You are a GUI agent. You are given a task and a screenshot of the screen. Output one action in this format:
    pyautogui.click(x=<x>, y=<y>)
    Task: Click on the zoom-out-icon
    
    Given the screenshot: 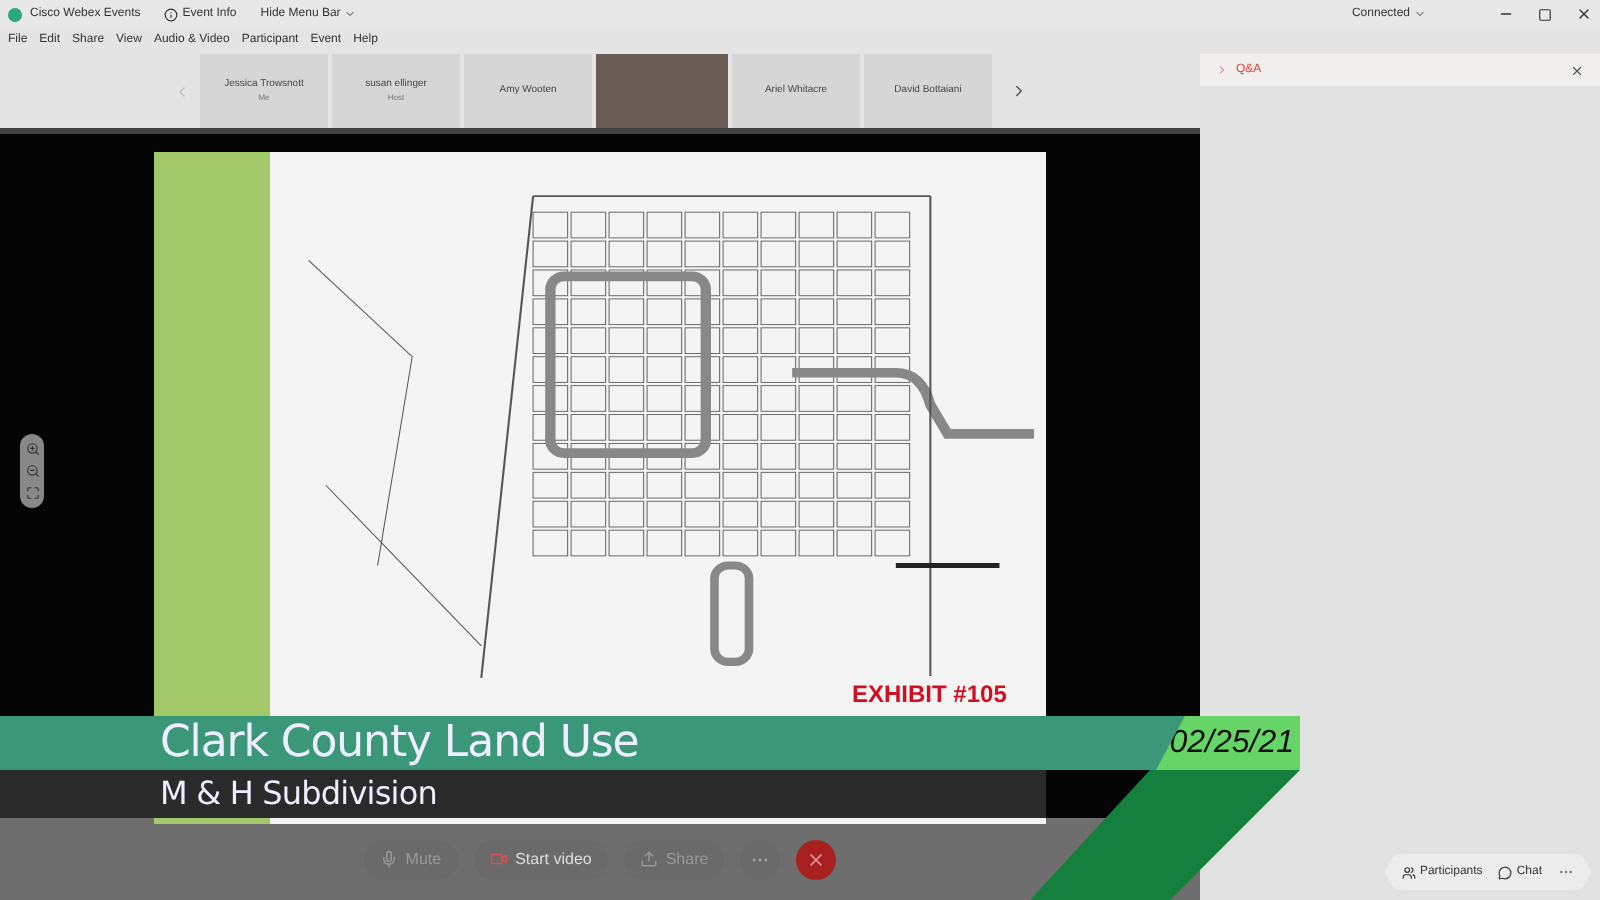 What is the action you would take?
    pyautogui.click(x=32, y=471)
    